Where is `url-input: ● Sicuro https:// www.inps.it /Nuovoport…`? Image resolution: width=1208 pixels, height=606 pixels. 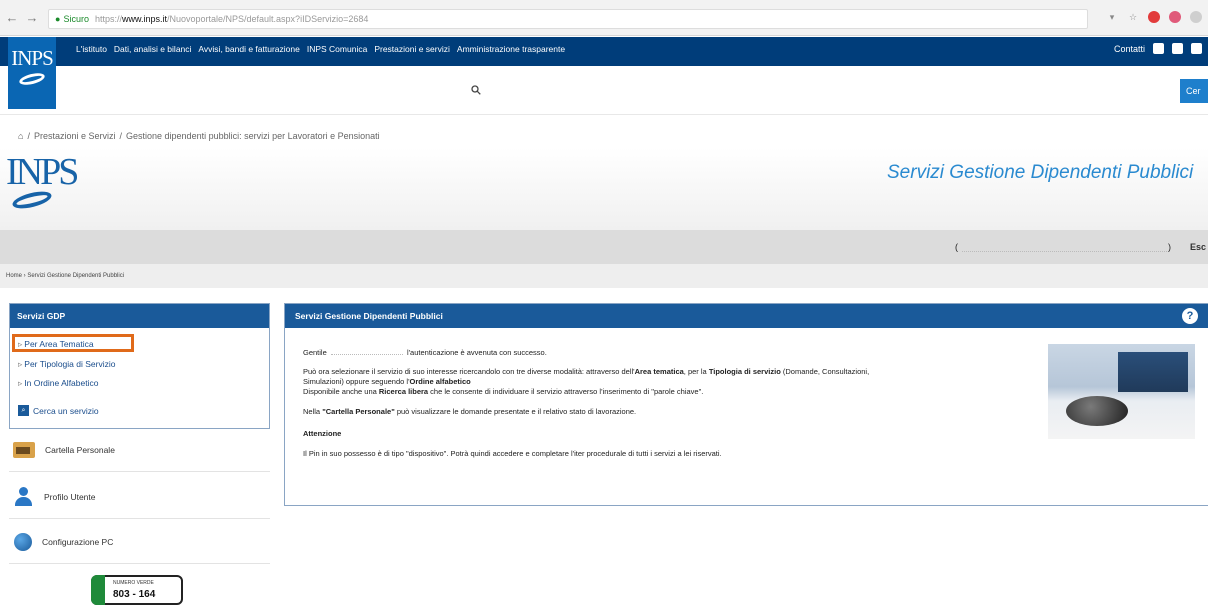
url-input: ● Sicuro https:// www.inps.it /Nuovoport… is located at coordinates (568, 19).